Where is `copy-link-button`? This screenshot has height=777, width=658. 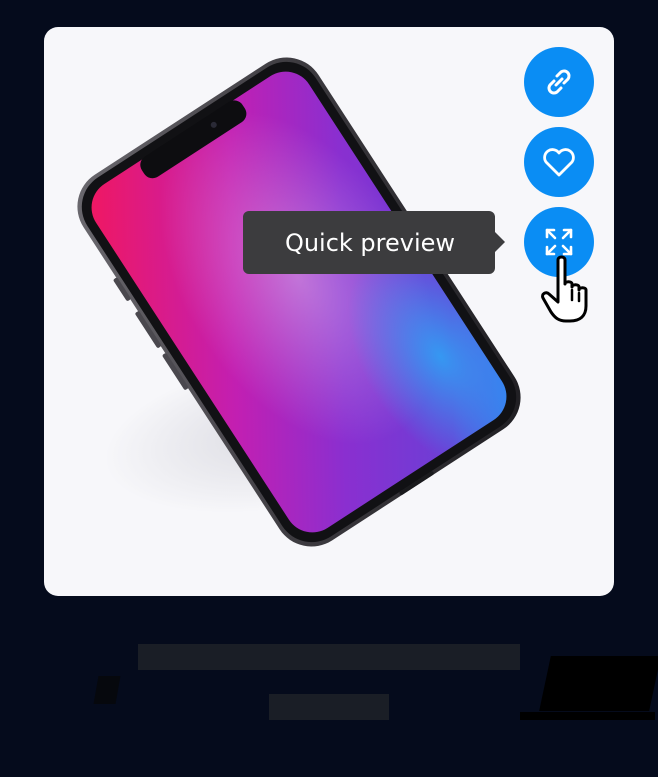 copy-link-button is located at coordinates (559, 82).